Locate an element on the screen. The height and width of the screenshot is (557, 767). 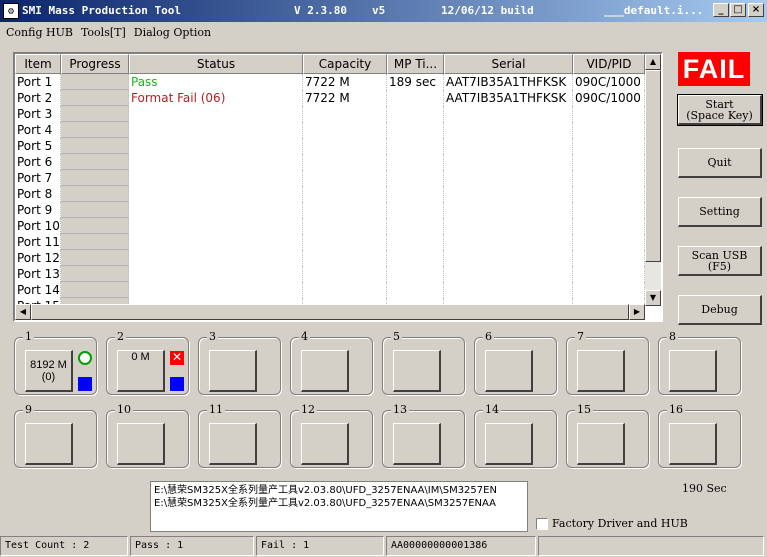
build-date: 12/06/12 build is located at coordinates (487, 10).